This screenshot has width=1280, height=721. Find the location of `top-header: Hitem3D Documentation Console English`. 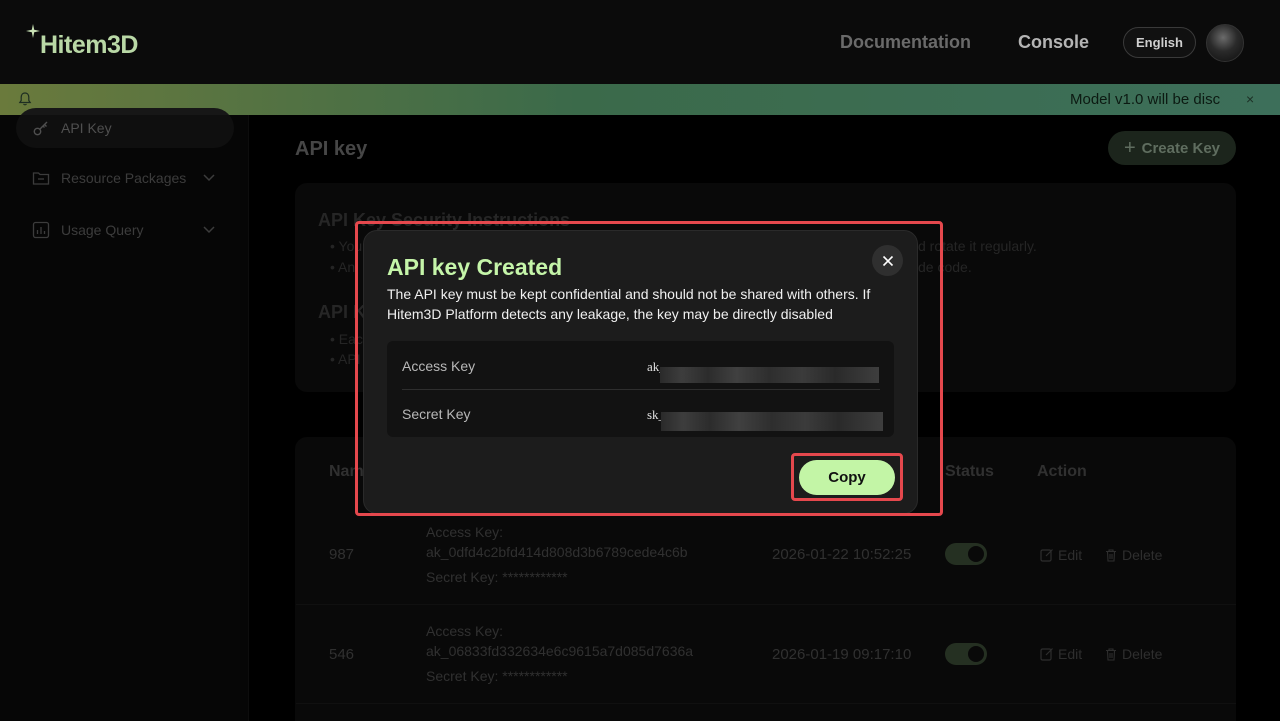

top-header: Hitem3D Documentation Console English is located at coordinates (640, 42).